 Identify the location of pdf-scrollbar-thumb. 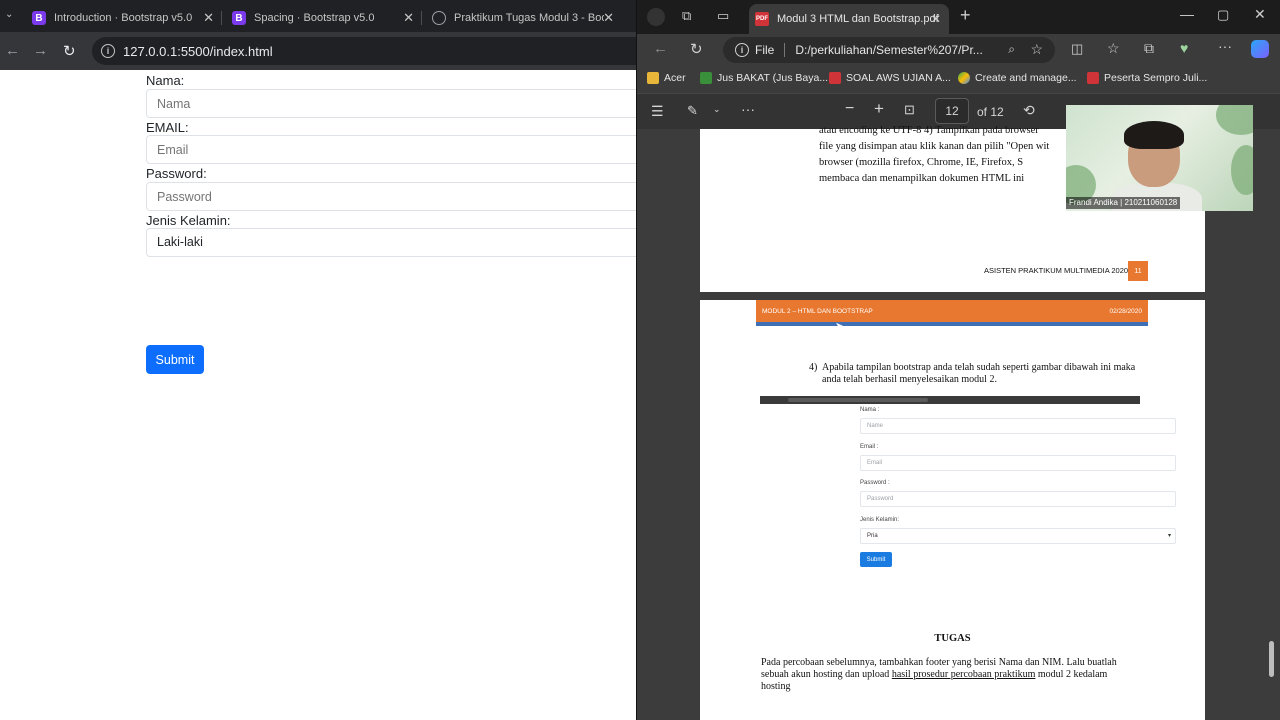
(1271, 659).